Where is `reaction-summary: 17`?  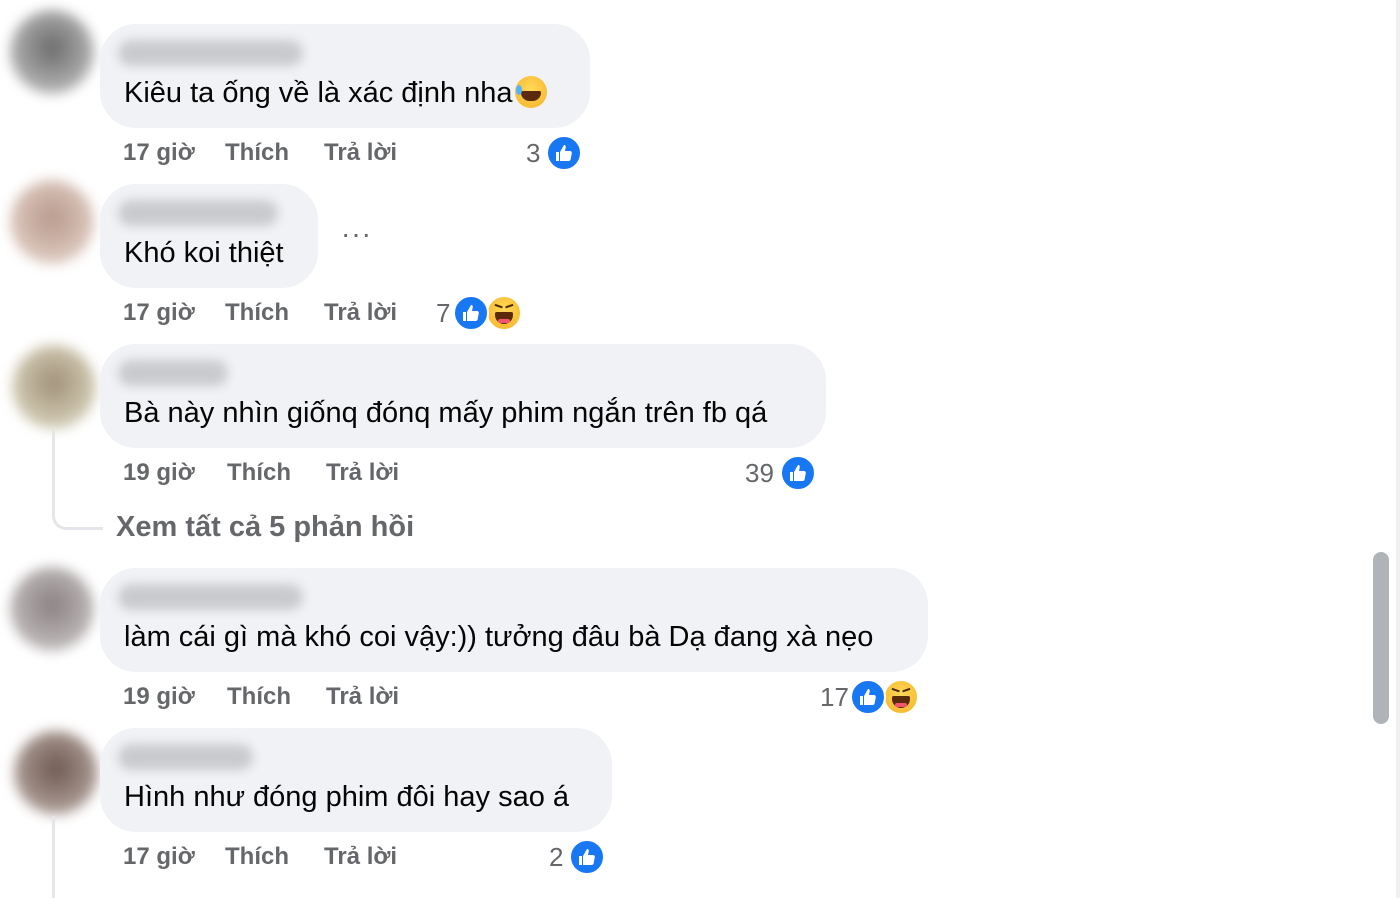 reaction-summary: 17 is located at coordinates (870, 697).